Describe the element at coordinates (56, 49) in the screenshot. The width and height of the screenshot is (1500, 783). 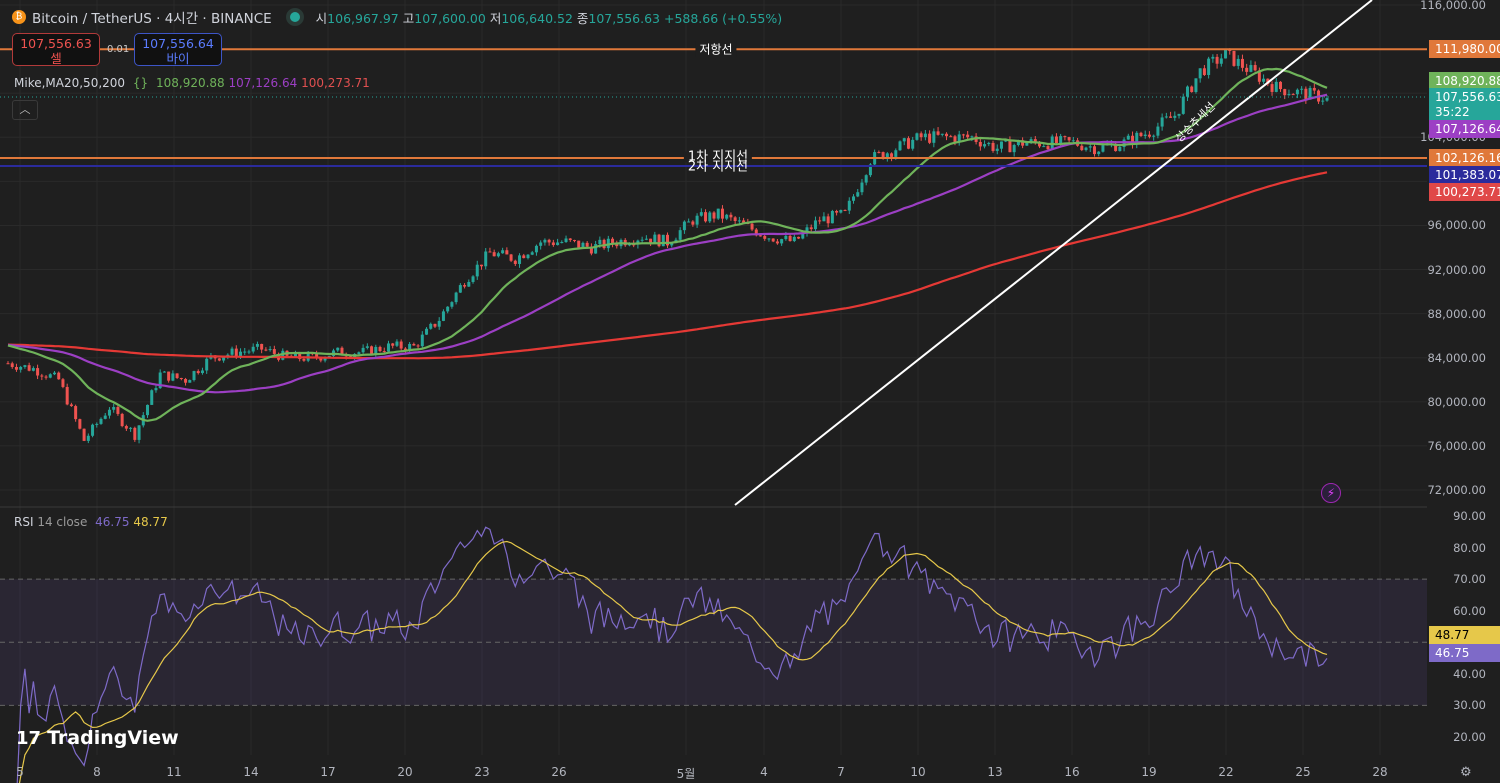
I see `sell-button: 107,556.63 셀` at that location.